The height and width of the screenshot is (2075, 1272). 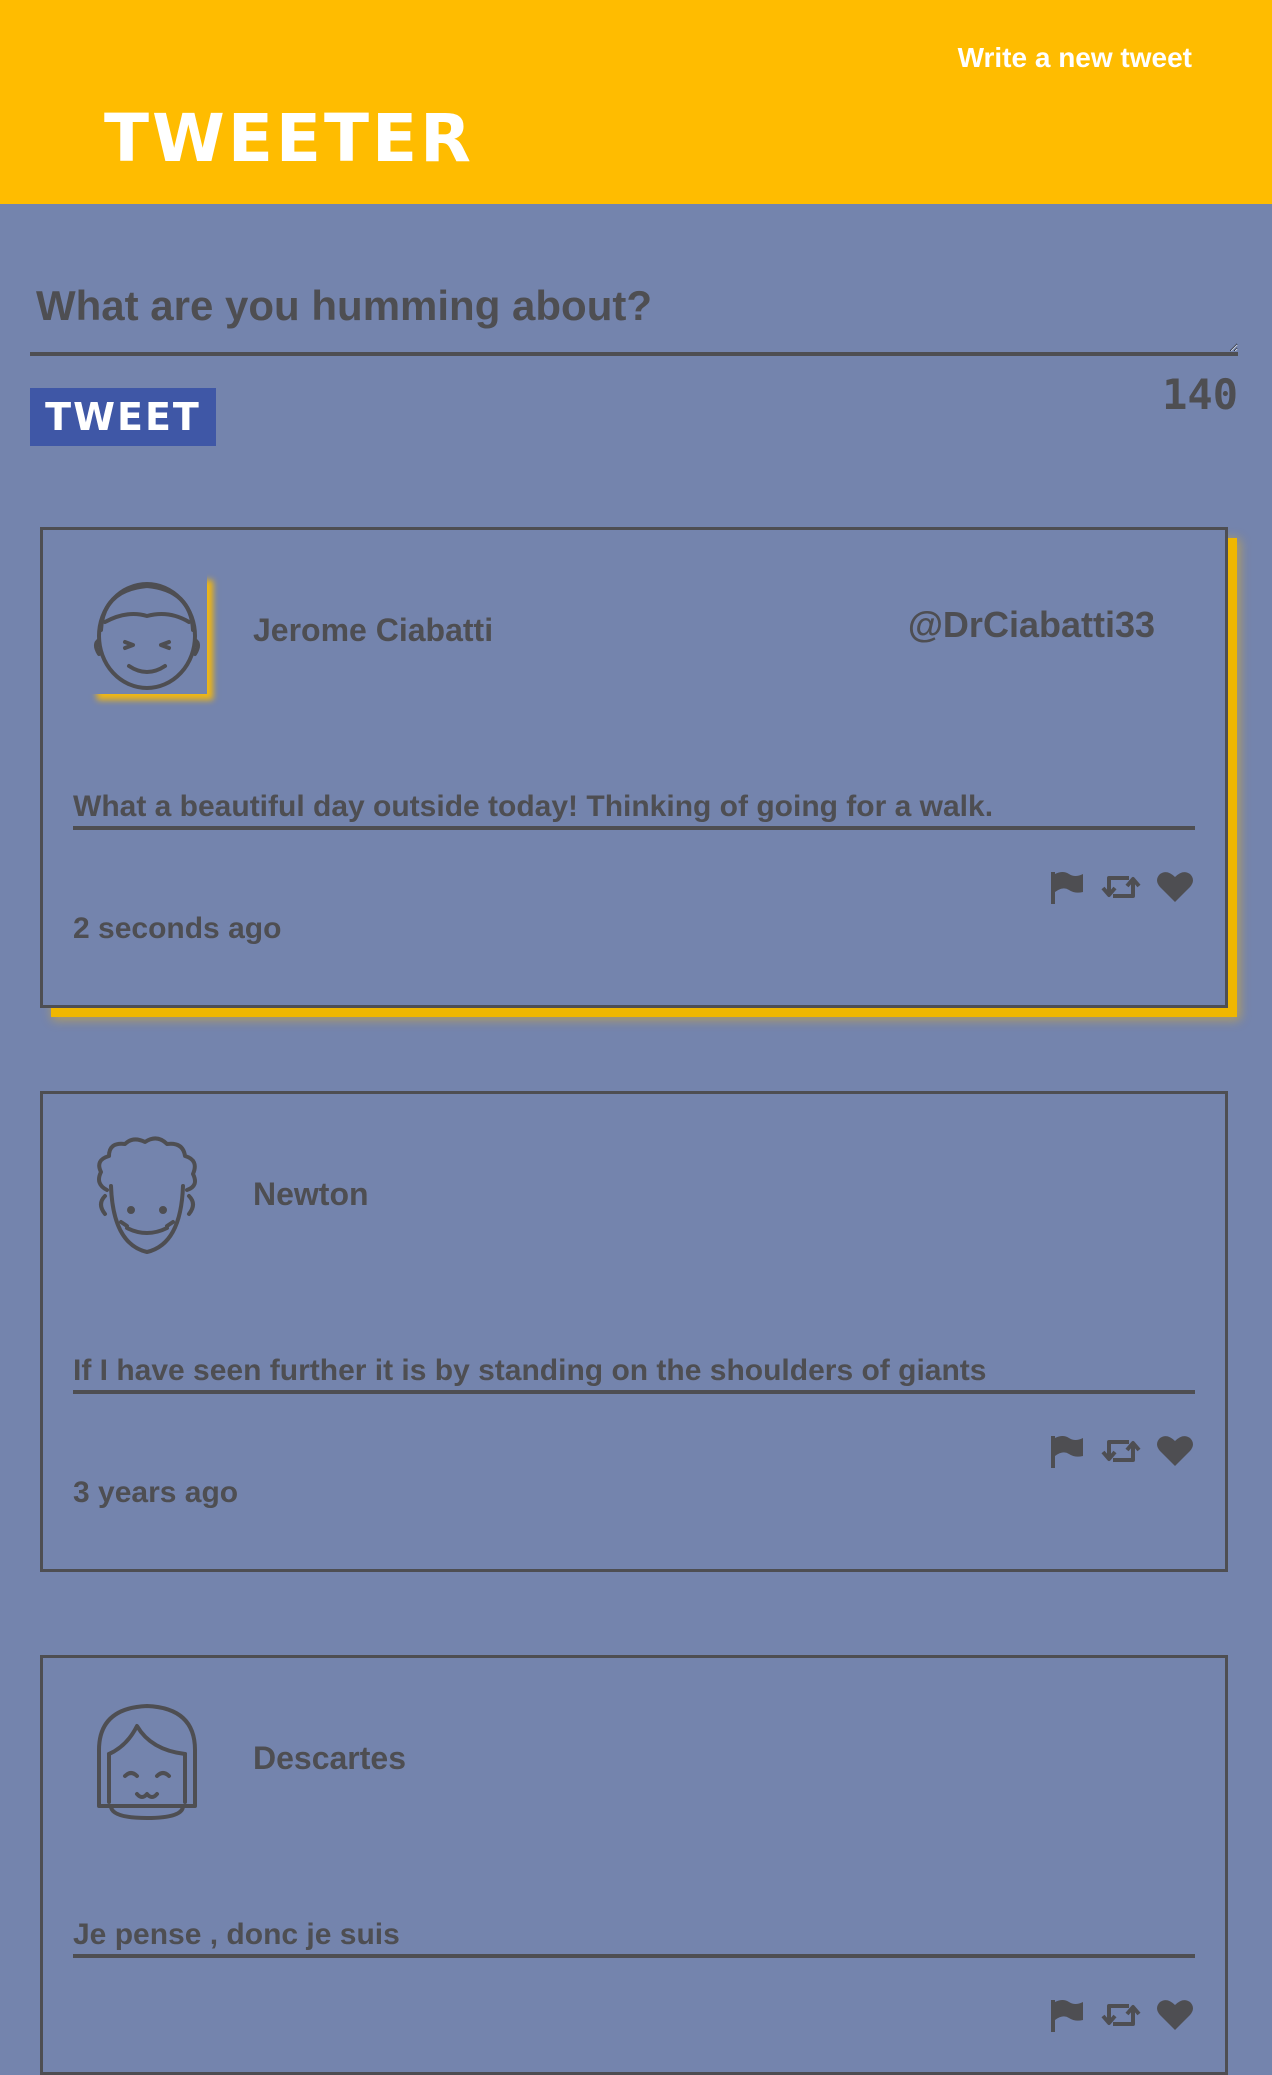 What do you see at coordinates (311, 1194) in the screenshot?
I see `tweet-author-name: Newton` at bounding box center [311, 1194].